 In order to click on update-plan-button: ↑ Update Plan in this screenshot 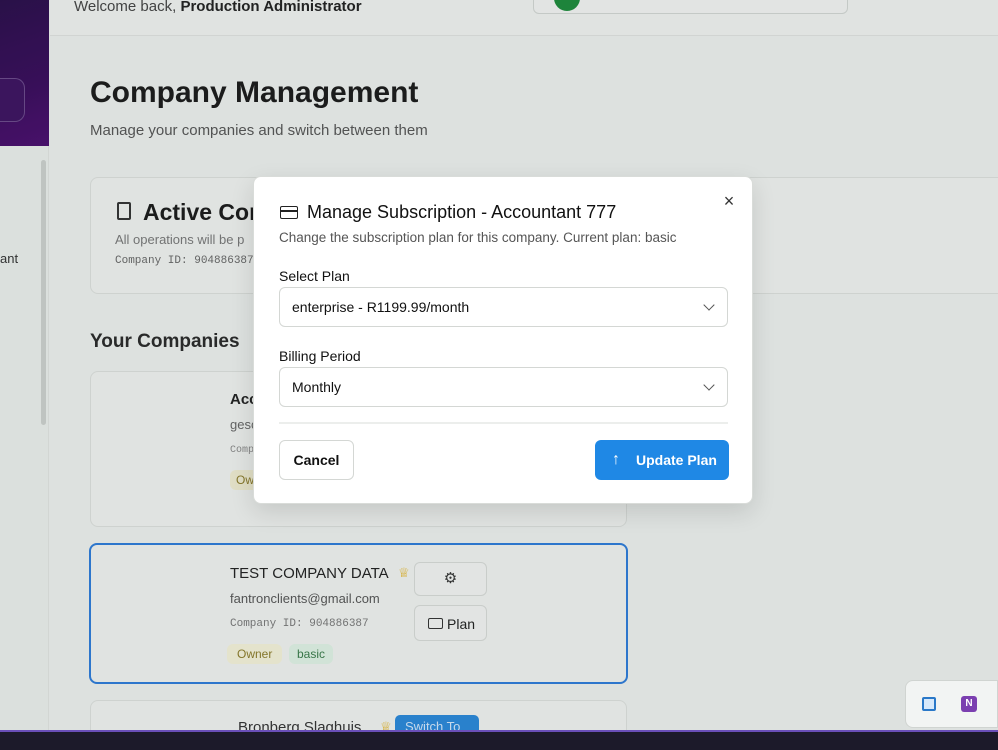, I will do `click(662, 460)`.